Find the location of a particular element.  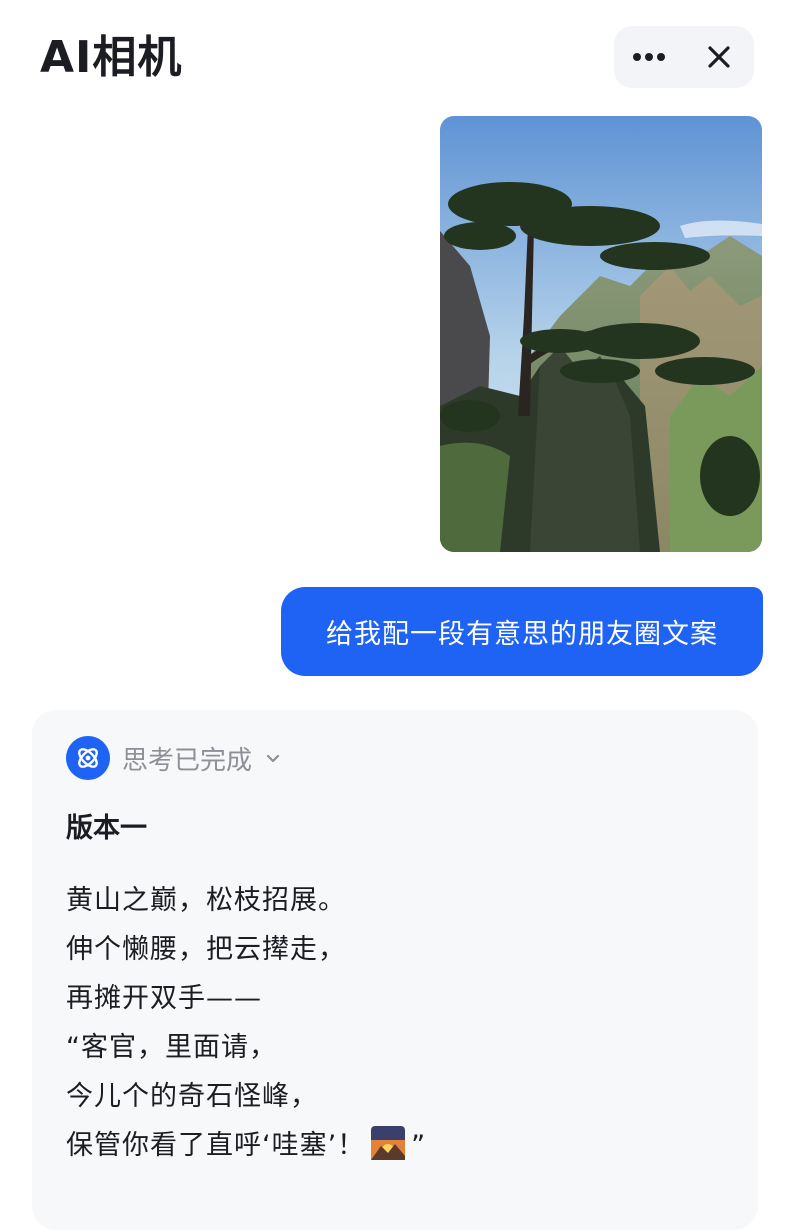

more-dots-icon is located at coordinates (649, 57).